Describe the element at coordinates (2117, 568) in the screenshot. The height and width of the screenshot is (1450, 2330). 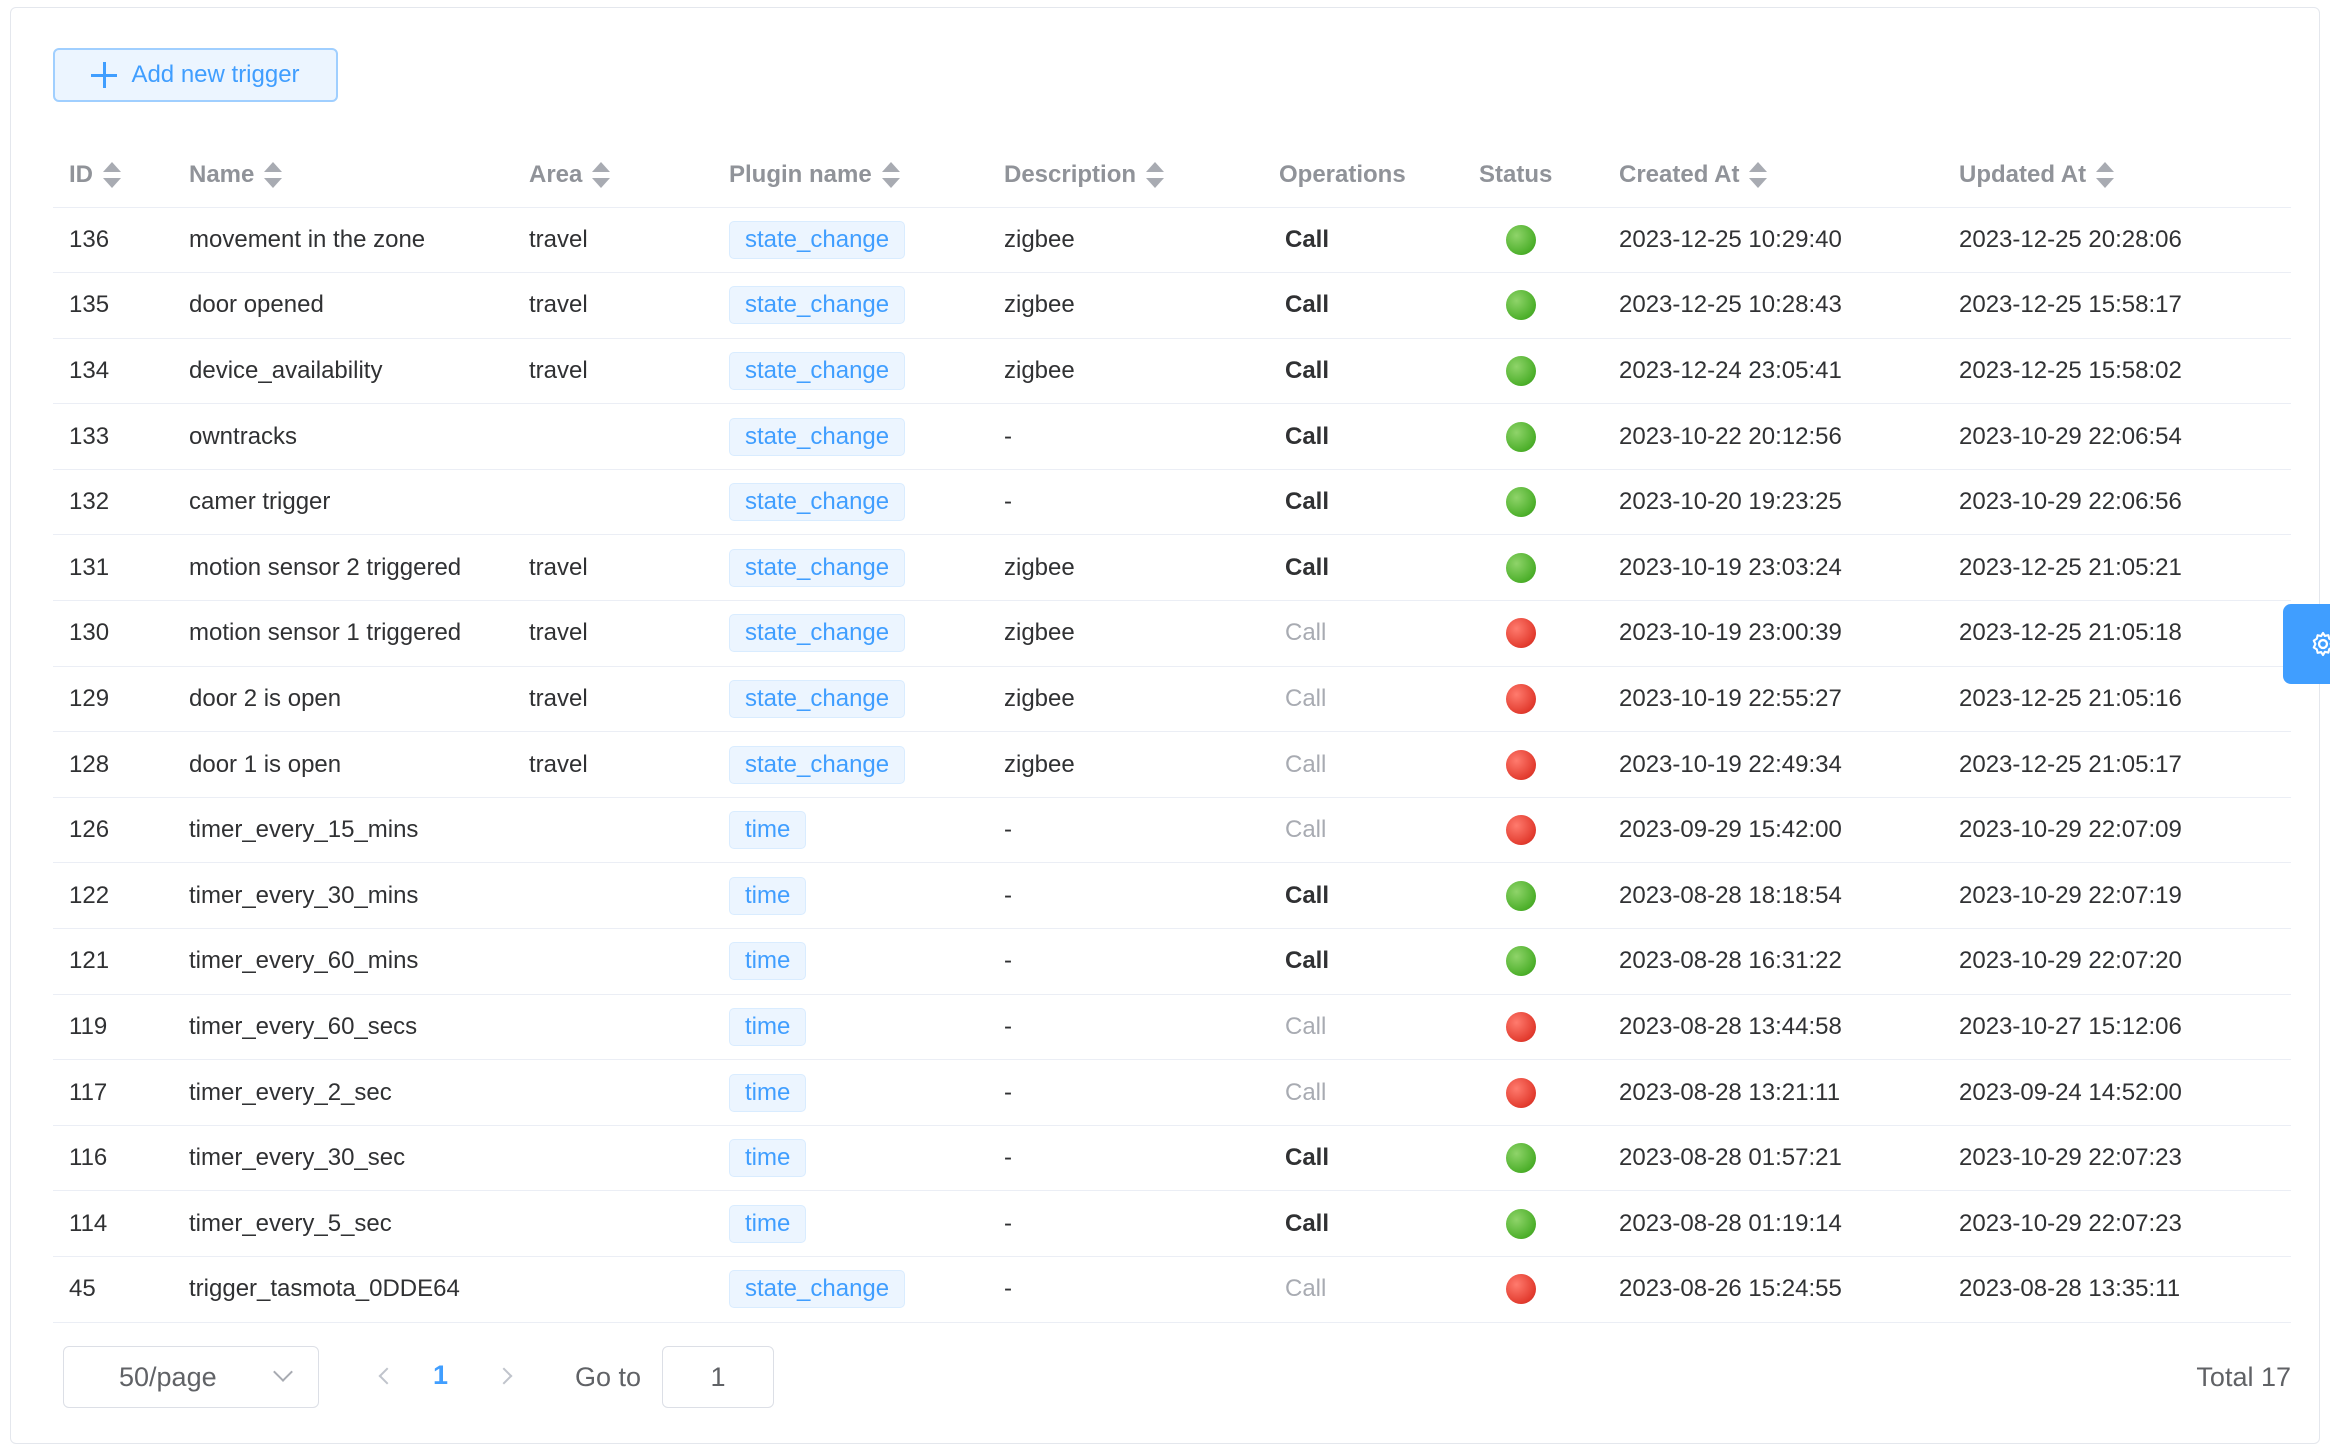
I see `cell-updated-at: 2023-12-25 21:05:21` at that location.